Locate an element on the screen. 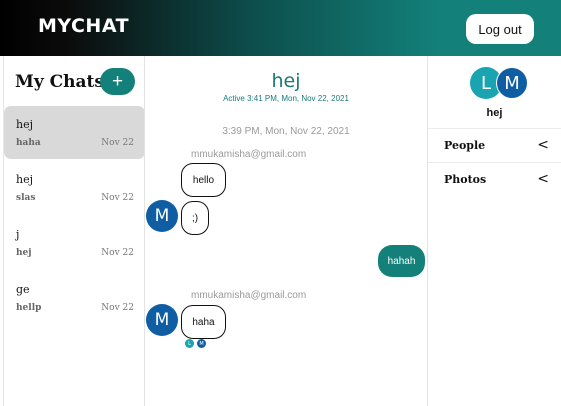  chat-list-title: My Chats is located at coordinates (59, 82).